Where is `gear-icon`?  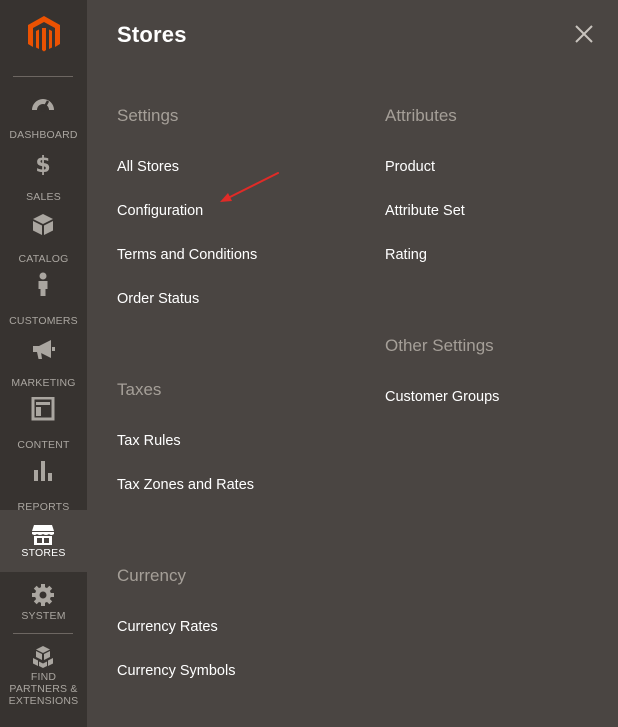 gear-icon is located at coordinates (43, 595).